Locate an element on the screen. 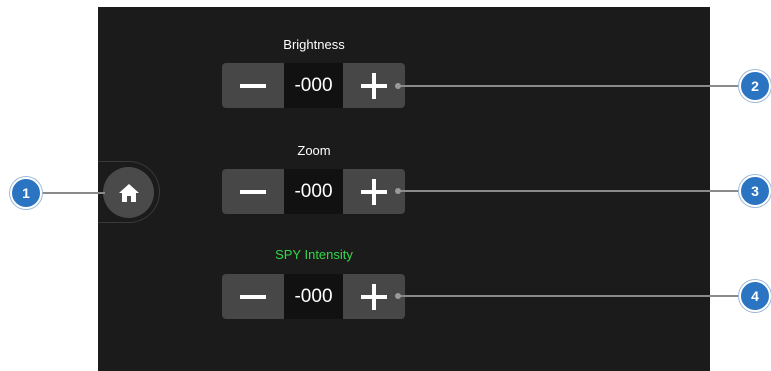  callout-badge-1: 1 is located at coordinates (26, 193).